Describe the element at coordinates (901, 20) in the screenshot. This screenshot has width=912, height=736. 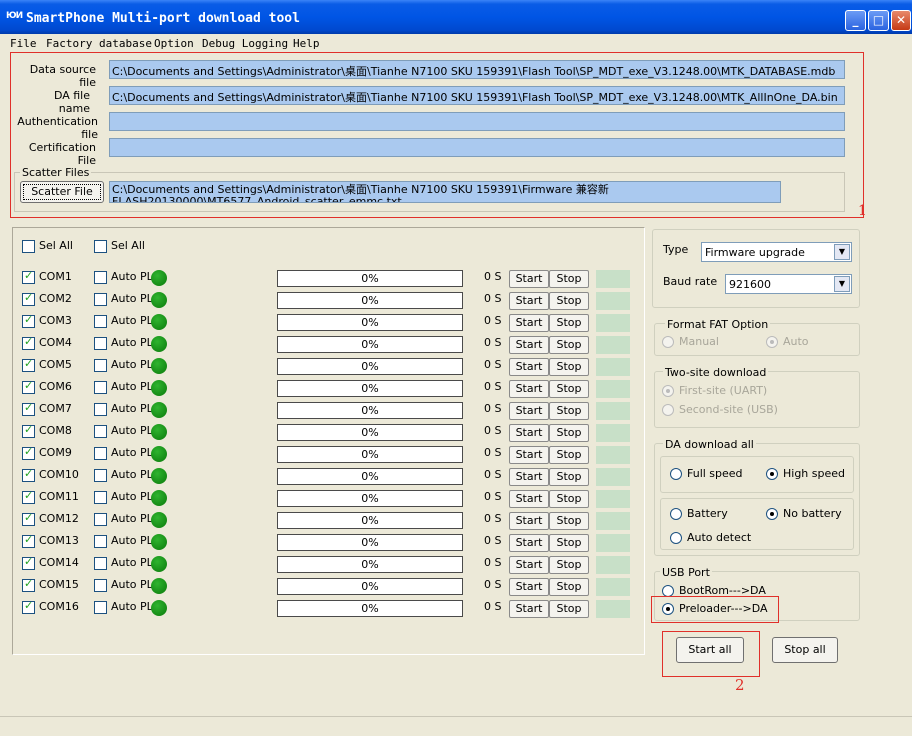
I see `close-button: ✕` at that location.